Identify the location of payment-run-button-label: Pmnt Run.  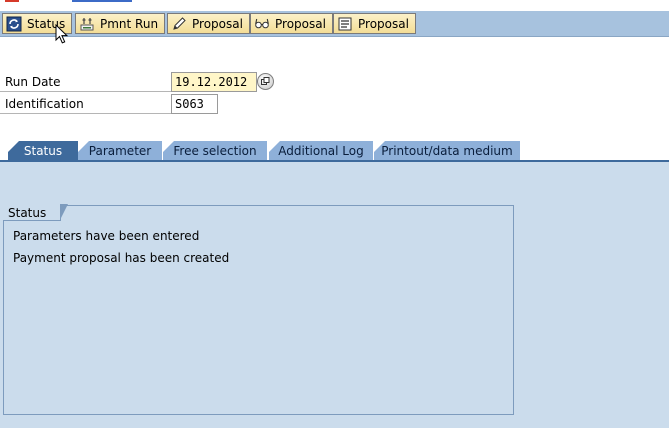
(129, 23).